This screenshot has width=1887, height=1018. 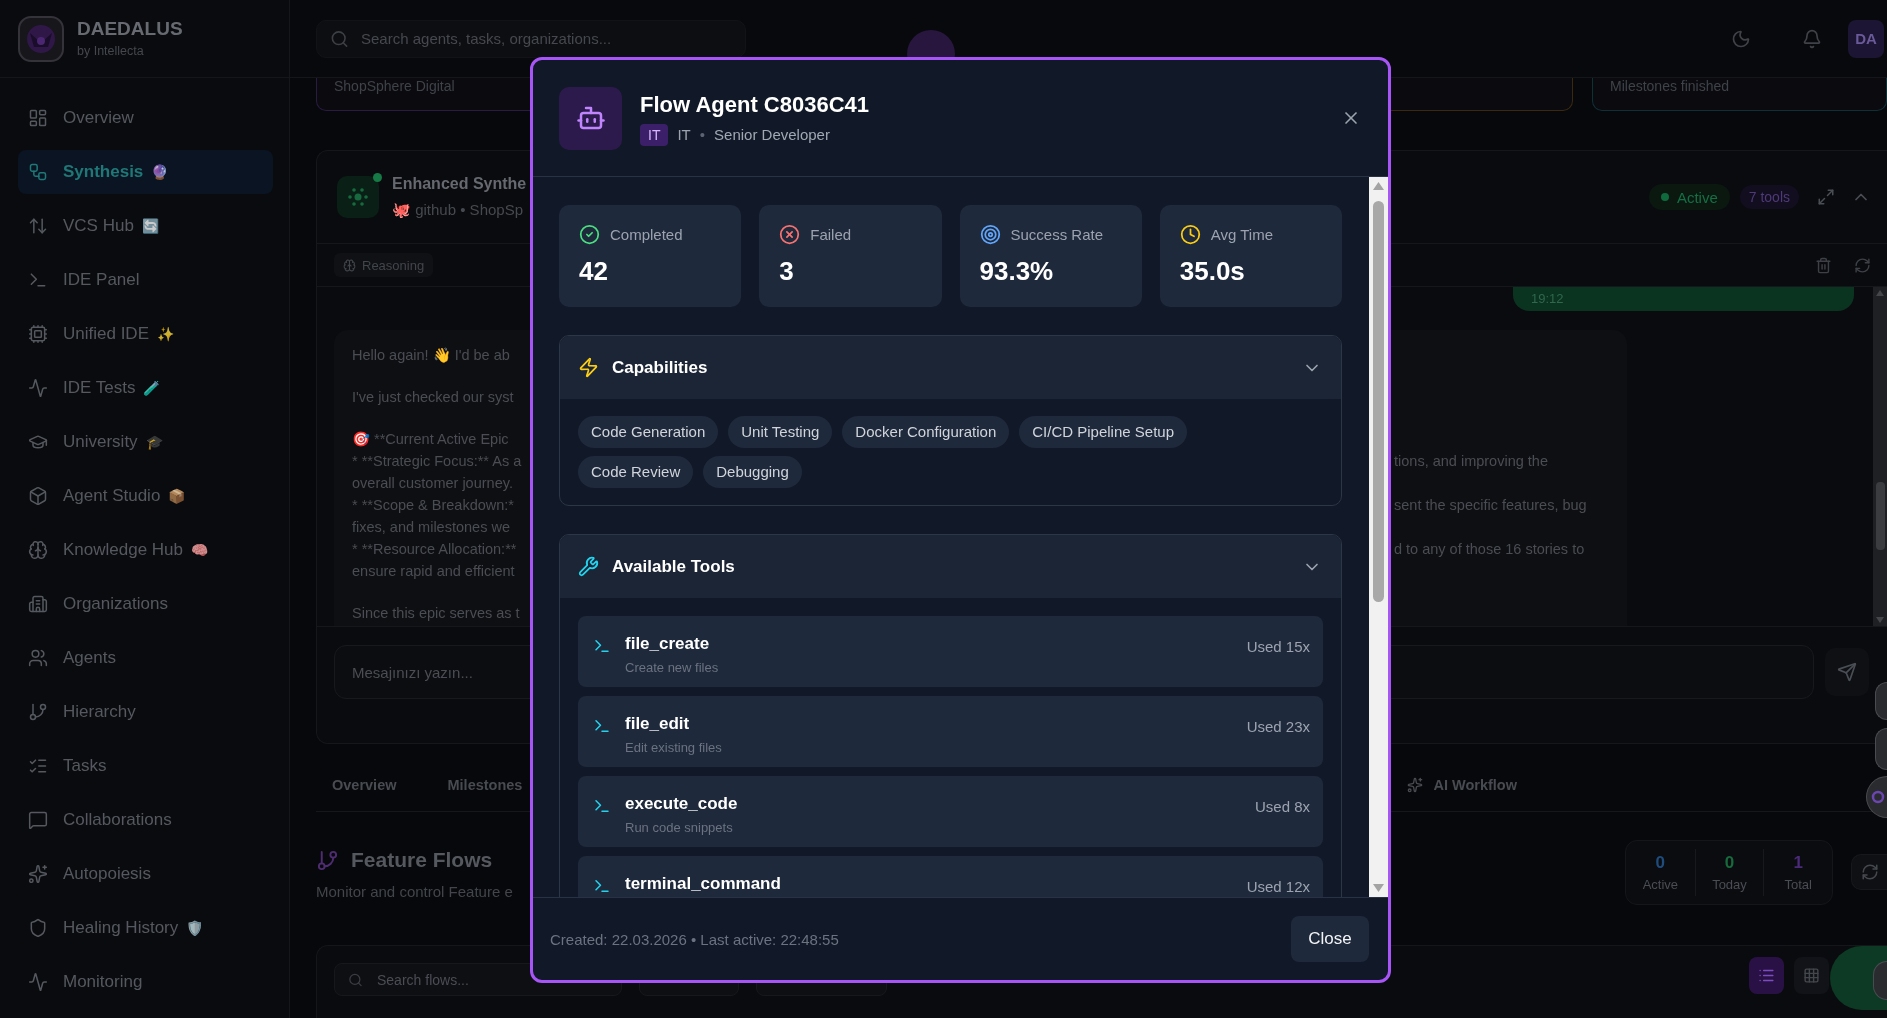 What do you see at coordinates (145, 226) in the screenshot?
I see `sidebar-item: VCS Hub 🔄` at bounding box center [145, 226].